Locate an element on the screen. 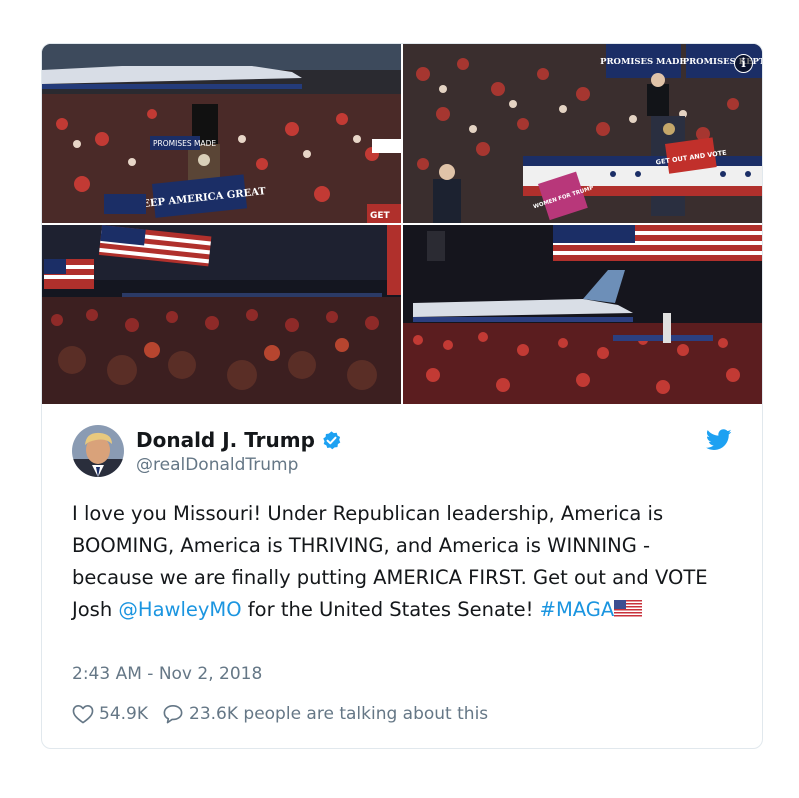  hashtag-link: #MAGA is located at coordinates (577, 609).